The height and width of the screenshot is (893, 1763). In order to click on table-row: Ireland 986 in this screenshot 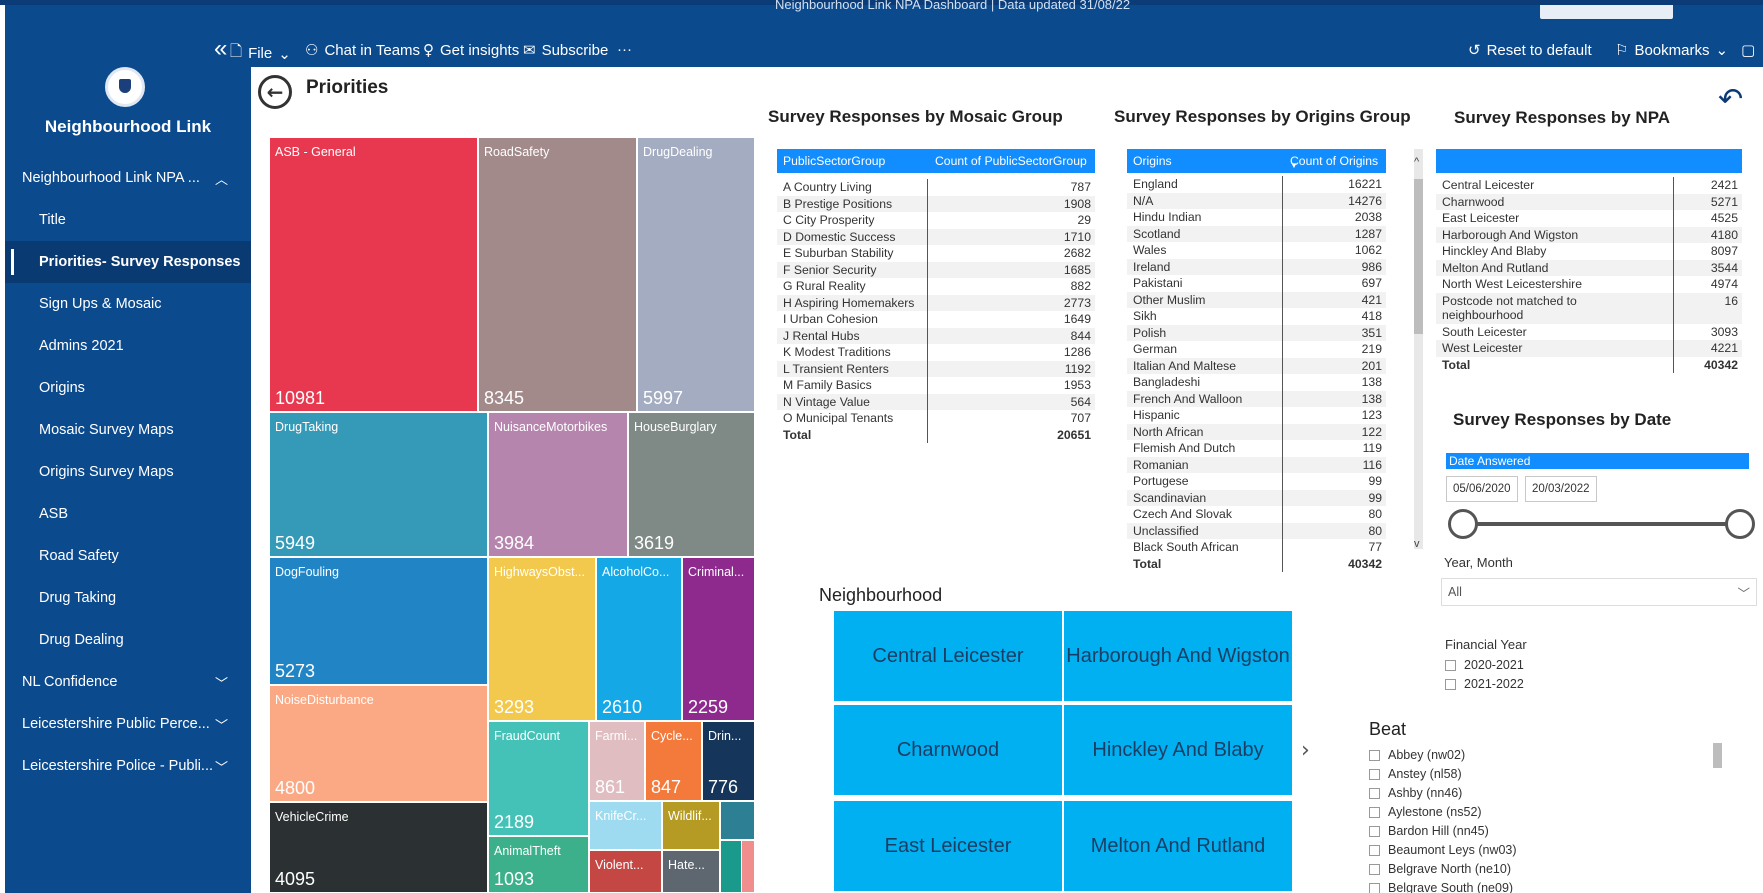, I will do `click(1256, 266)`.